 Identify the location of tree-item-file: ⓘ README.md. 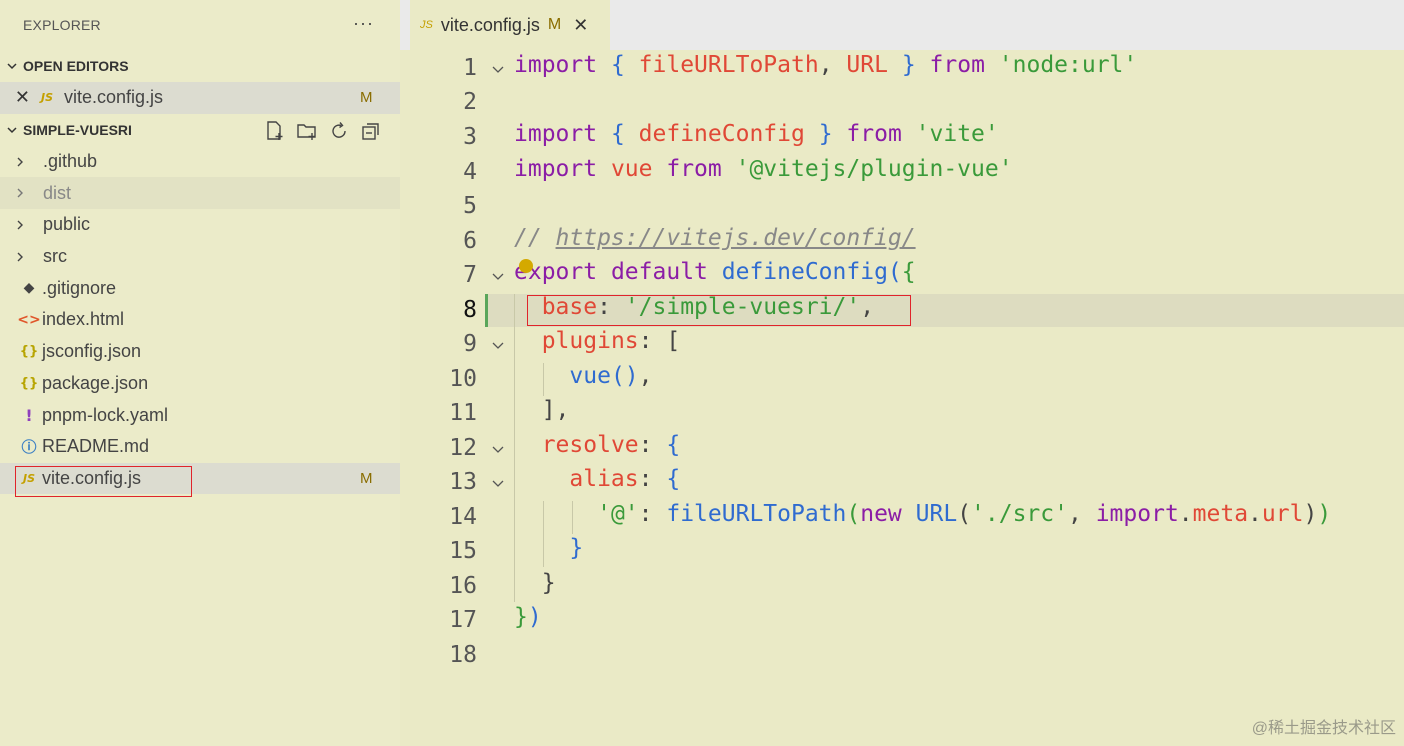
(200, 447).